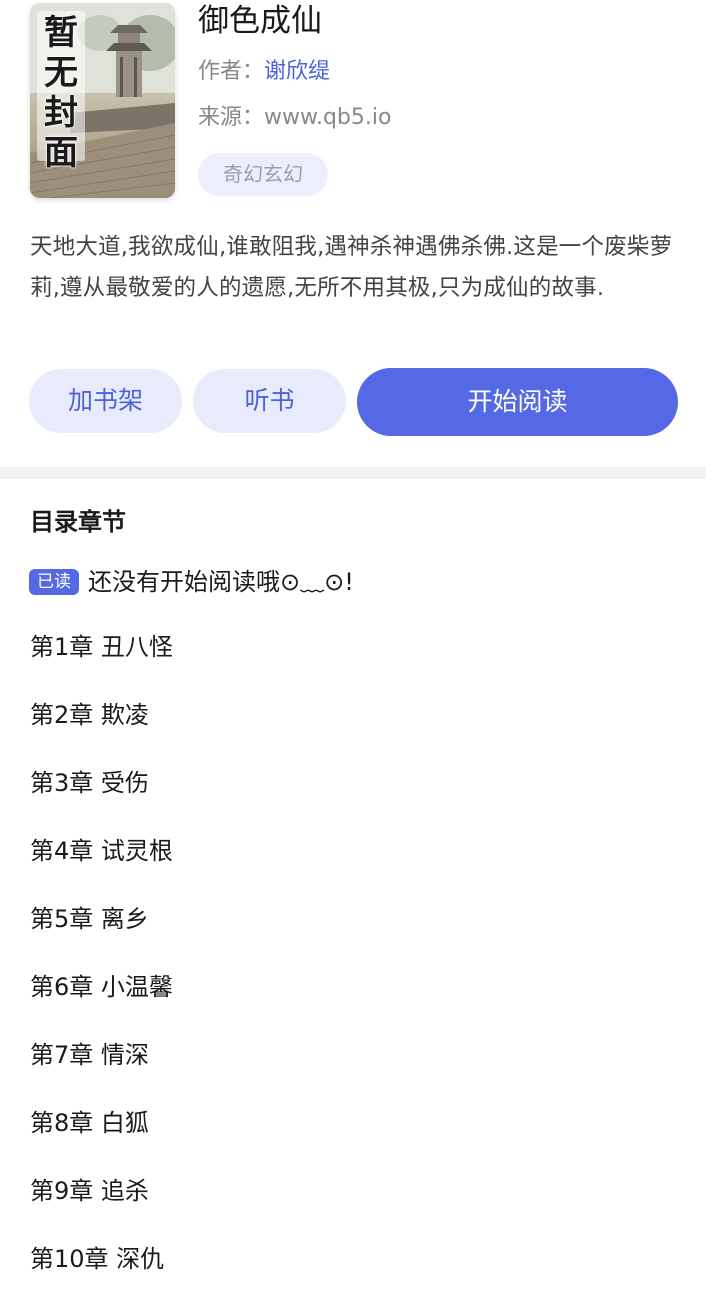 The image size is (706, 1293). I want to click on cover-char: 暂, so click(61, 33).